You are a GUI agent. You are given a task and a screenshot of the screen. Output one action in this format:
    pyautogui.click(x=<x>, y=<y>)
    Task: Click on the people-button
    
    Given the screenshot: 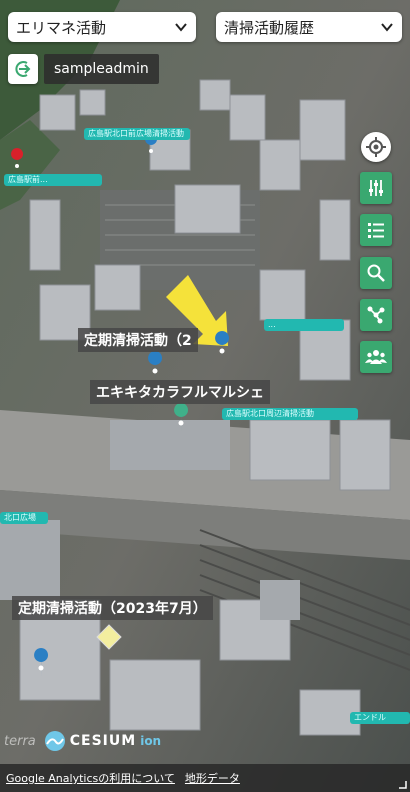 What is the action you would take?
    pyautogui.click(x=376, y=357)
    